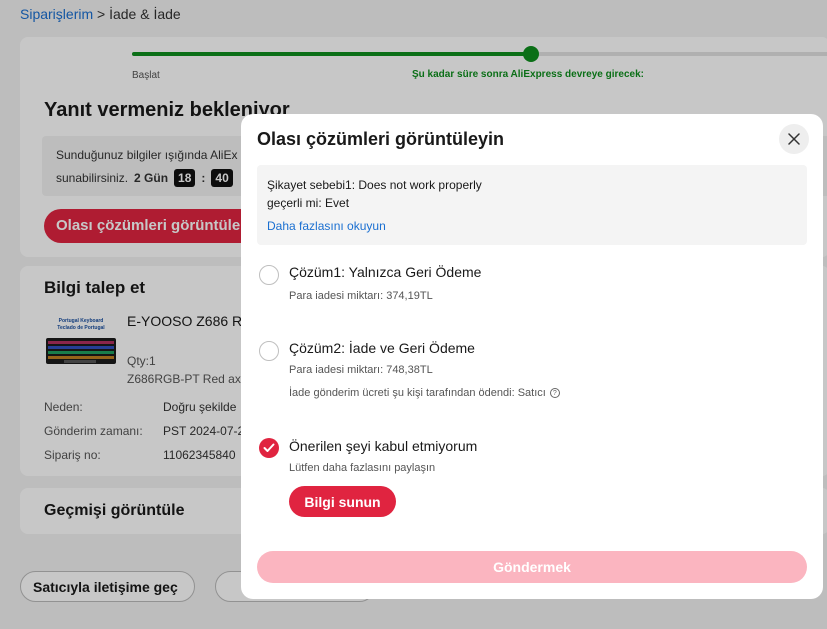 The image size is (827, 629). What do you see at coordinates (269, 275) in the screenshot?
I see `solution-1-radio` at bounding box center [269, 275].